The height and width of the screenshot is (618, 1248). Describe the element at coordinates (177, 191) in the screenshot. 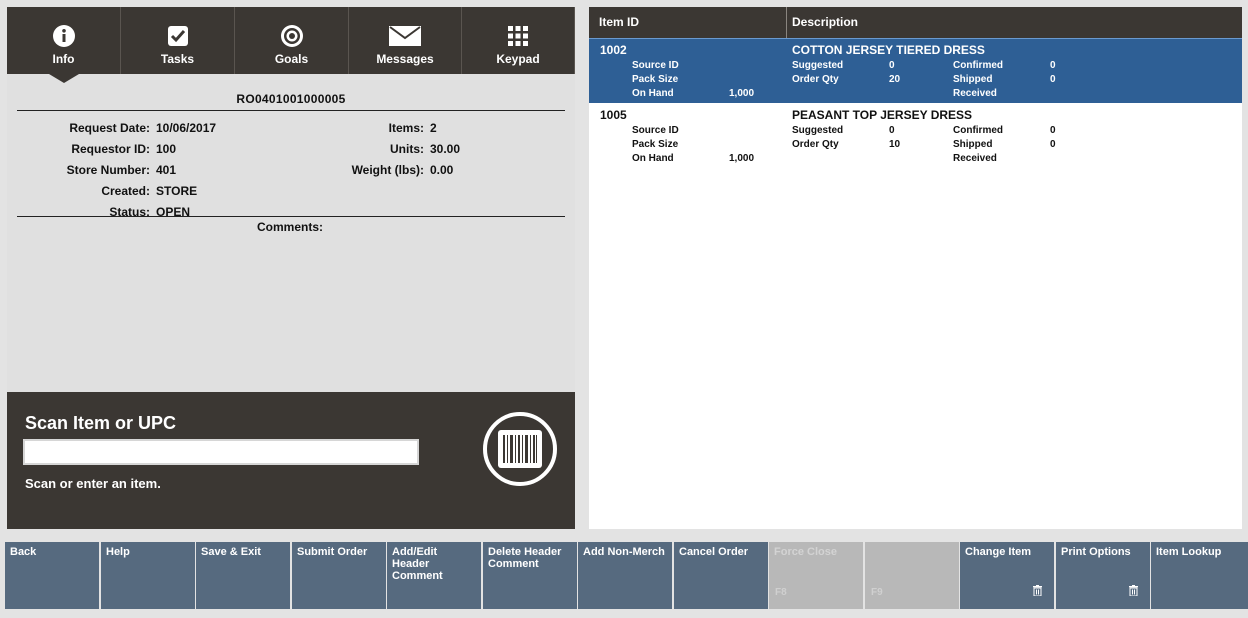

I see `created-value: STORE` at that location.